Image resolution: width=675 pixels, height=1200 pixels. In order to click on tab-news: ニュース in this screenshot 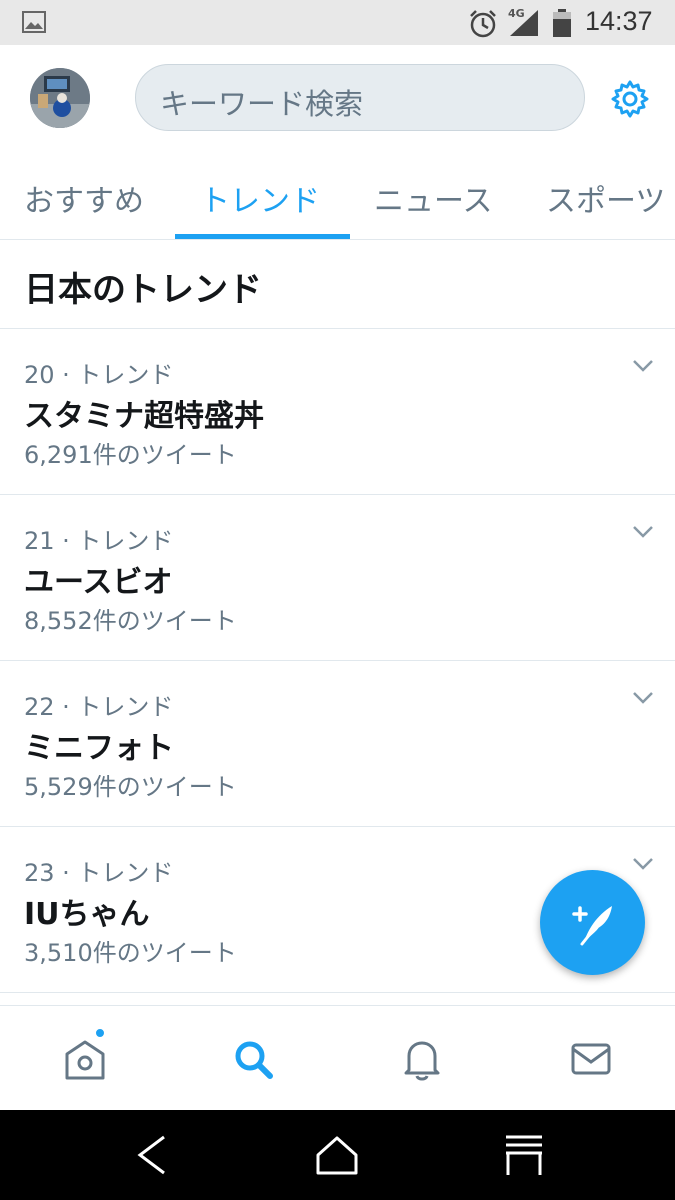, I will do `click(433, 198)`.